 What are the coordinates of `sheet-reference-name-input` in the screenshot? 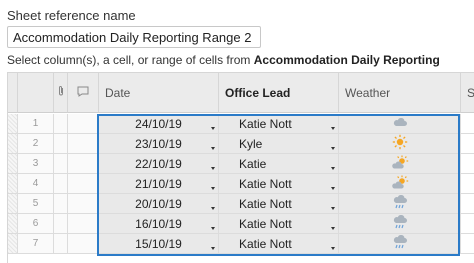 It's located at (134, 37).